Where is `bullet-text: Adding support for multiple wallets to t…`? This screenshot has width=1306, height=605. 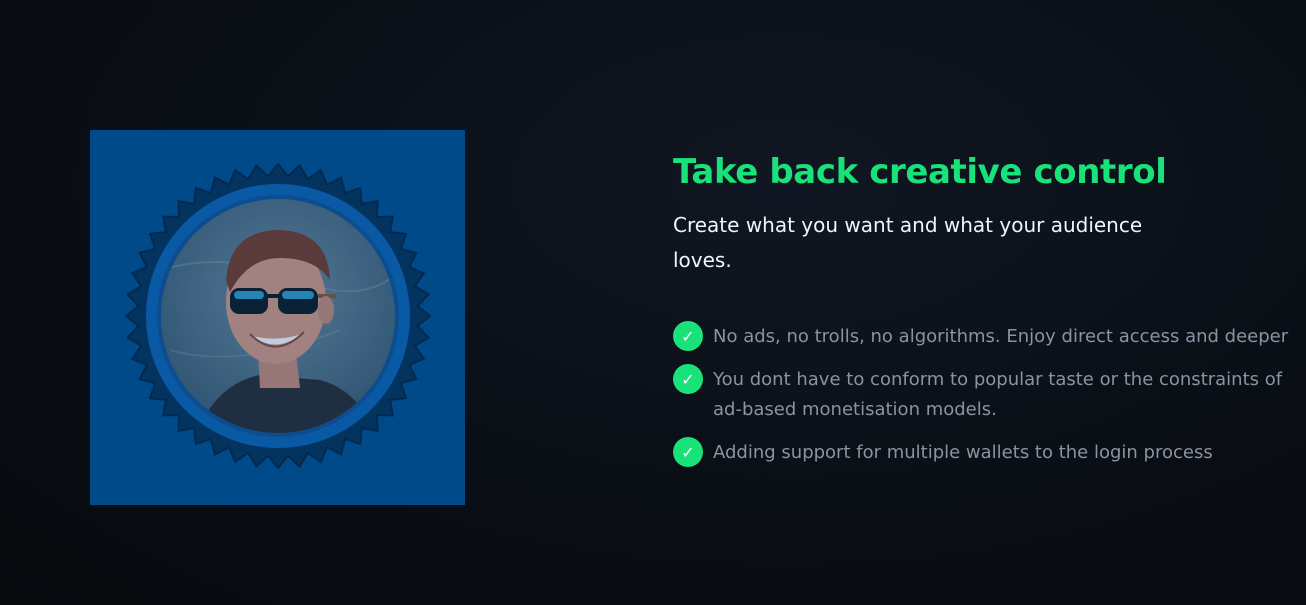 bullet-text: Adding support for multiple wallets to t… is located at coordinates (963, 452).